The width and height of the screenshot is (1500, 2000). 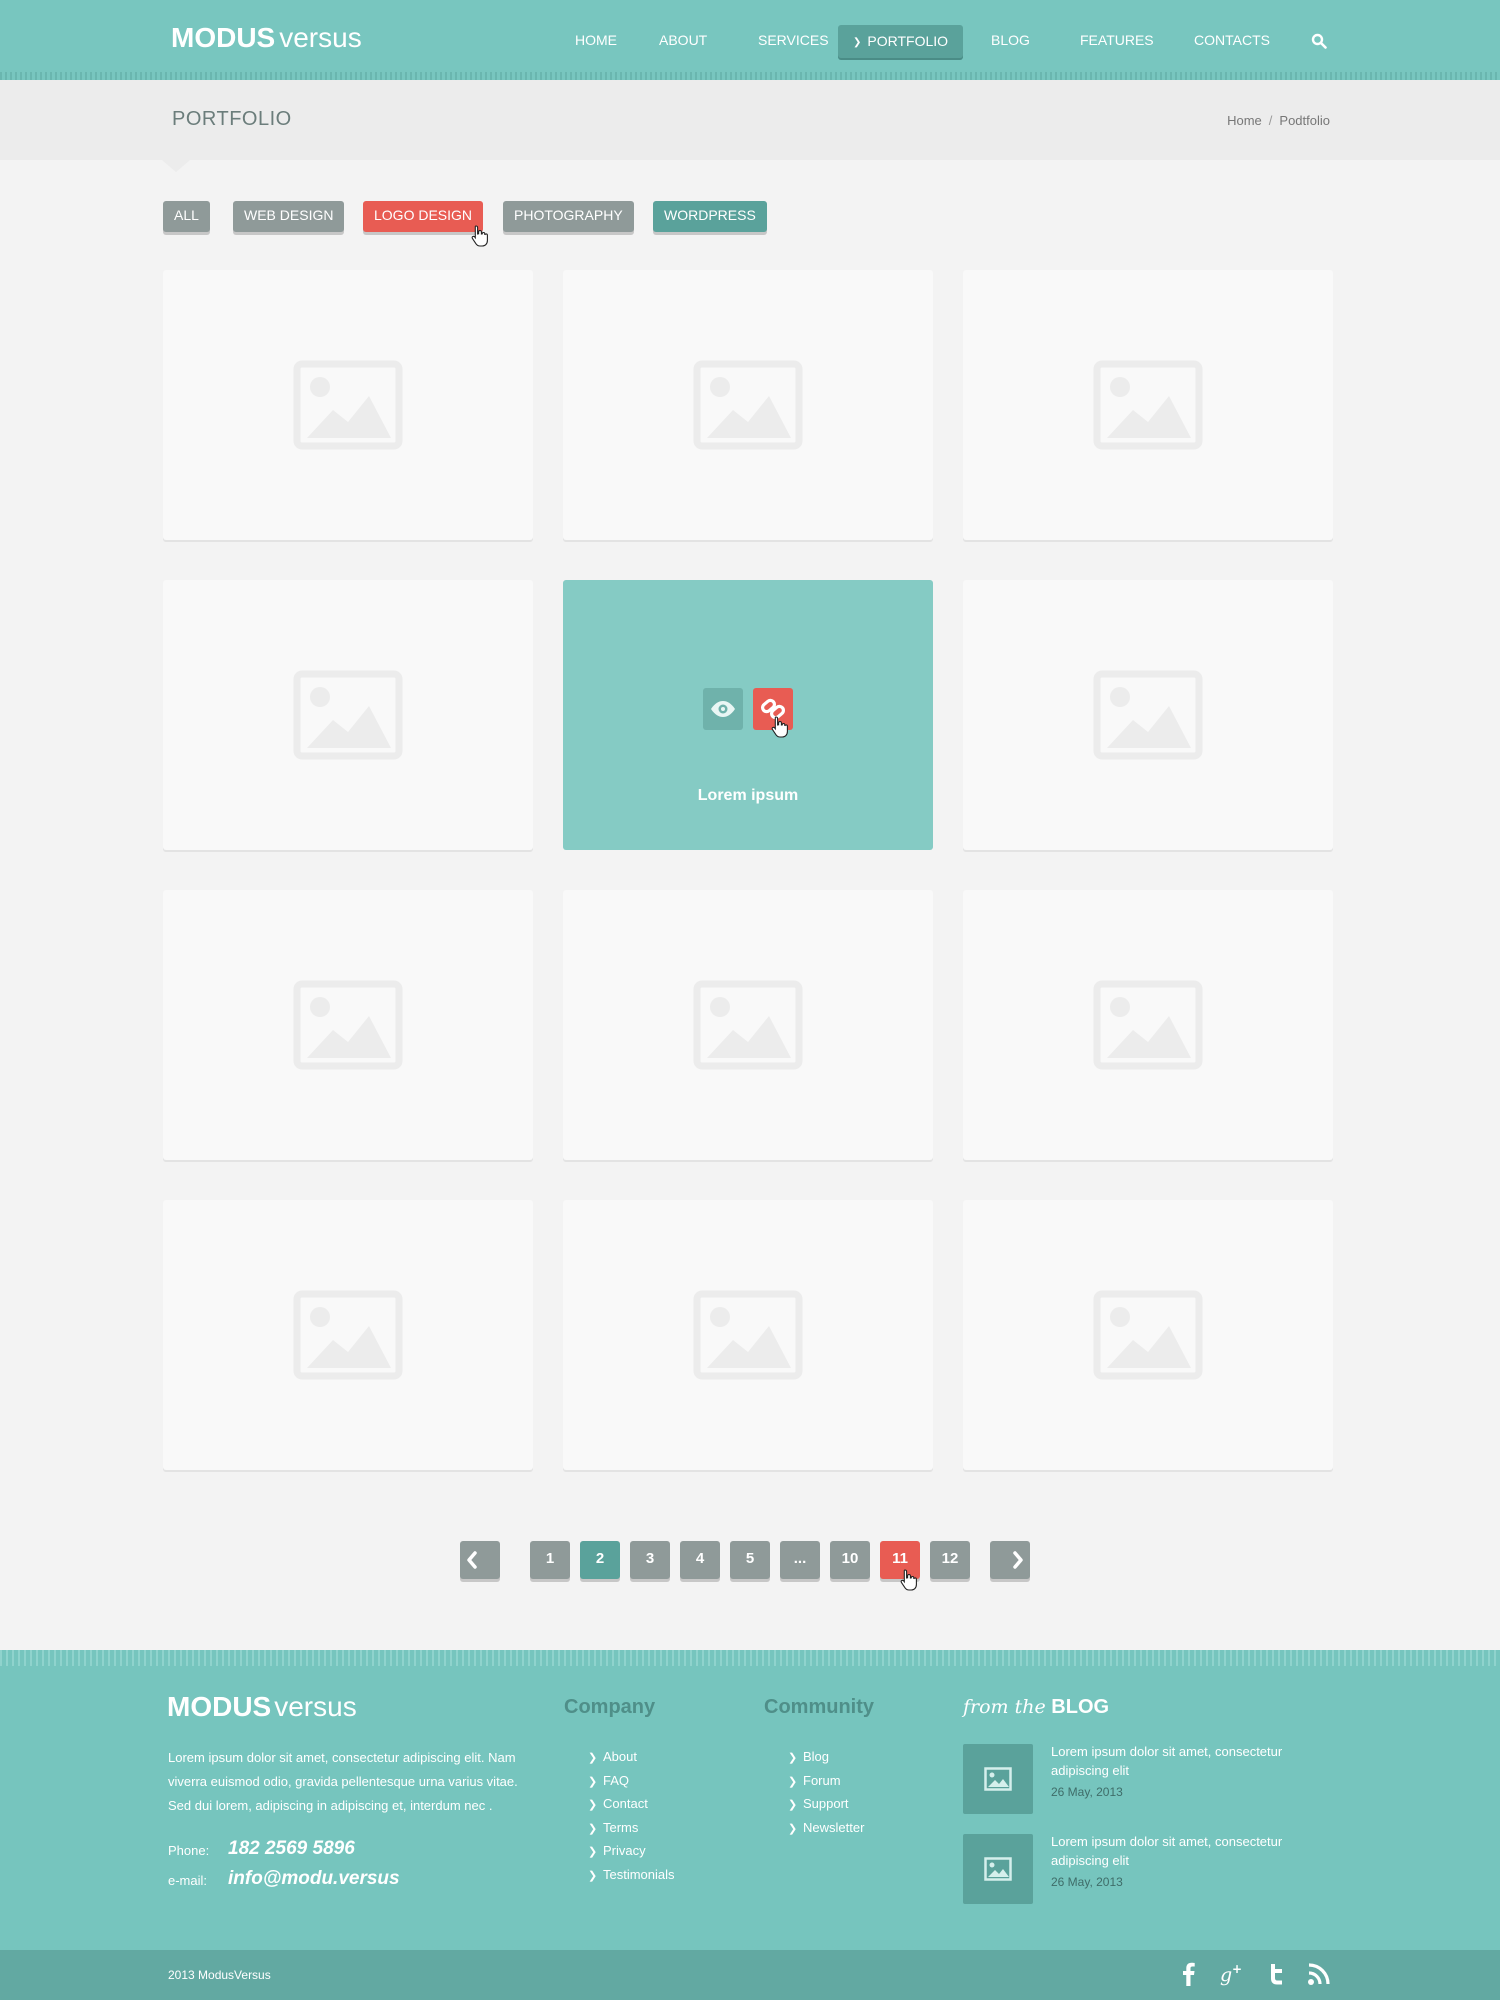 What do you see at coordinates (1304, 120) in the screenshot?
I see `breadcrumb-current: Podtfolio` at bounding box center [1304, 120].